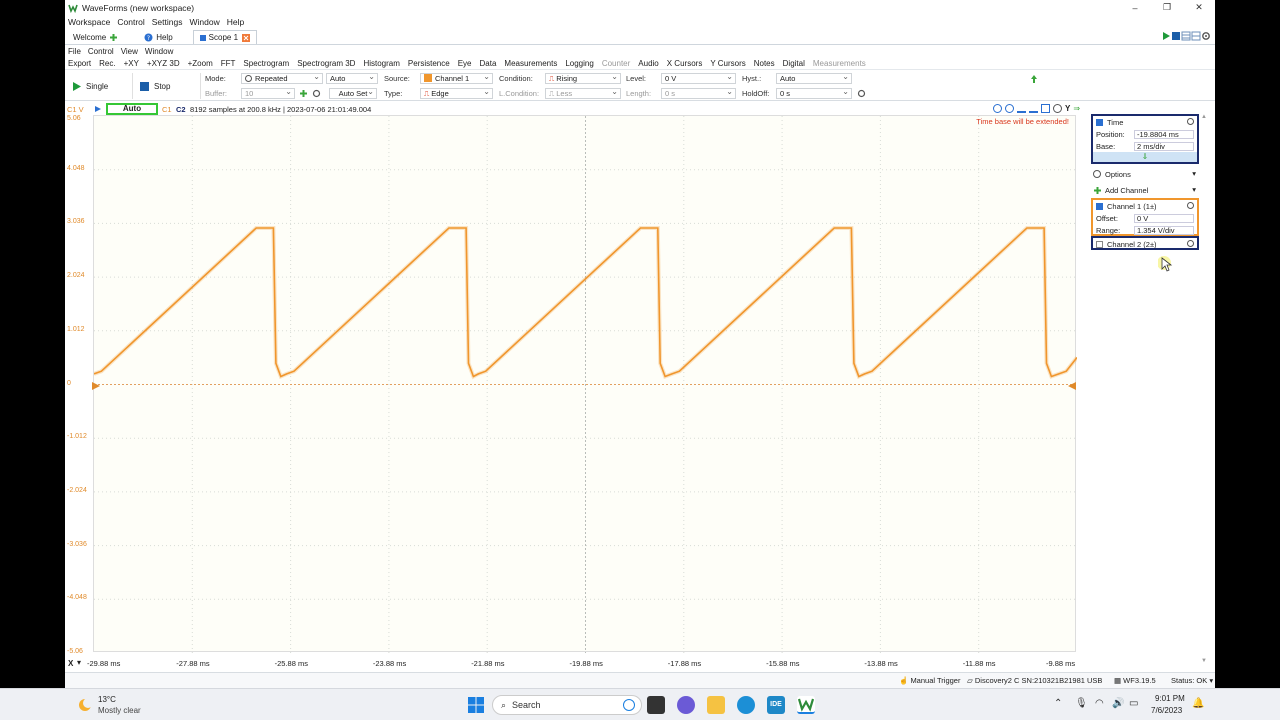 The image size is (1280, 720). I want to click on notification-bell-icon: 🔔, so click(1198, 703).